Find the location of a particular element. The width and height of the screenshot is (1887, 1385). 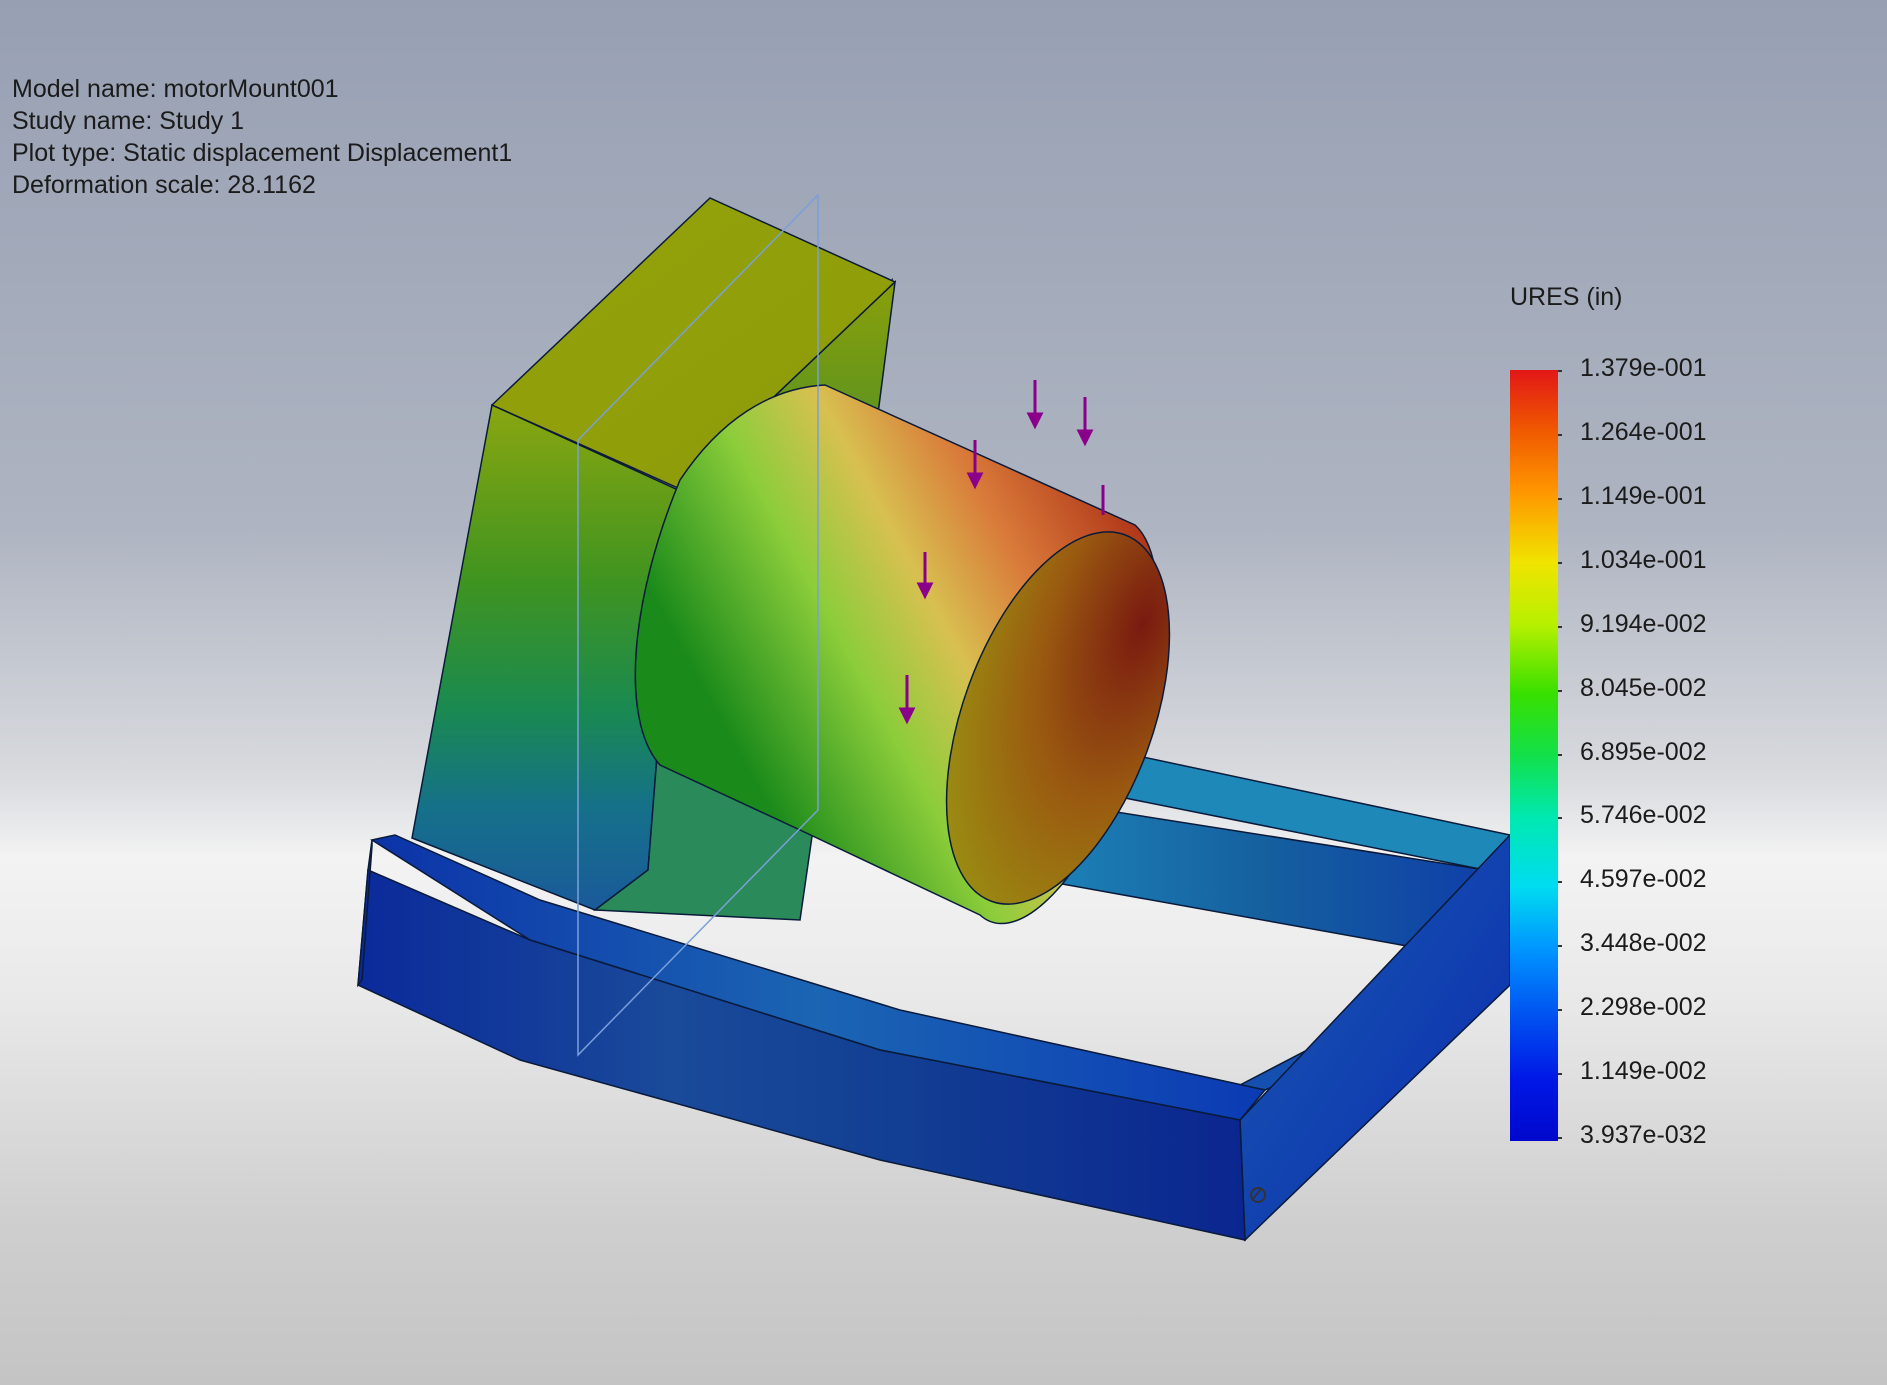

legend-label: 2.298e-002 is located at coordinates (1643, 1007).